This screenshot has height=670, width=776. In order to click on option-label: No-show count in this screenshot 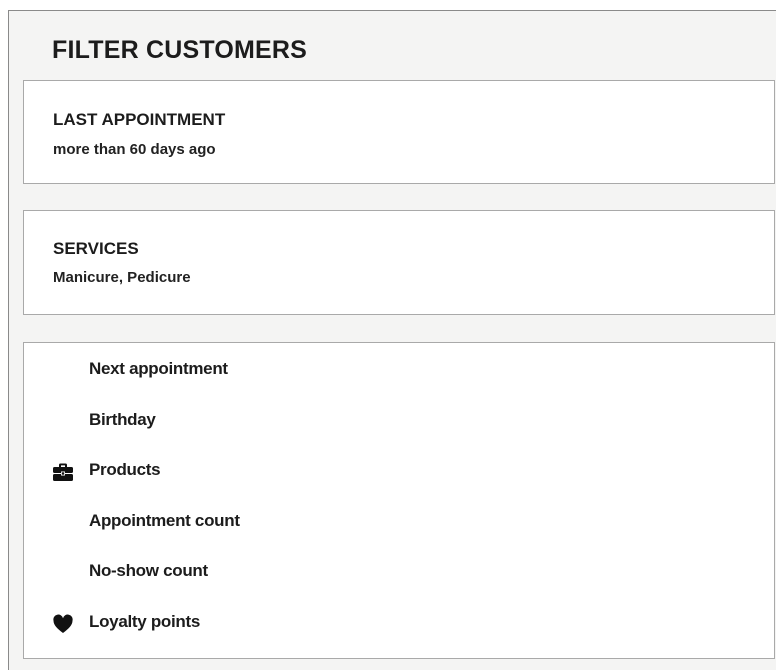, I will do `click(148, 570)`.